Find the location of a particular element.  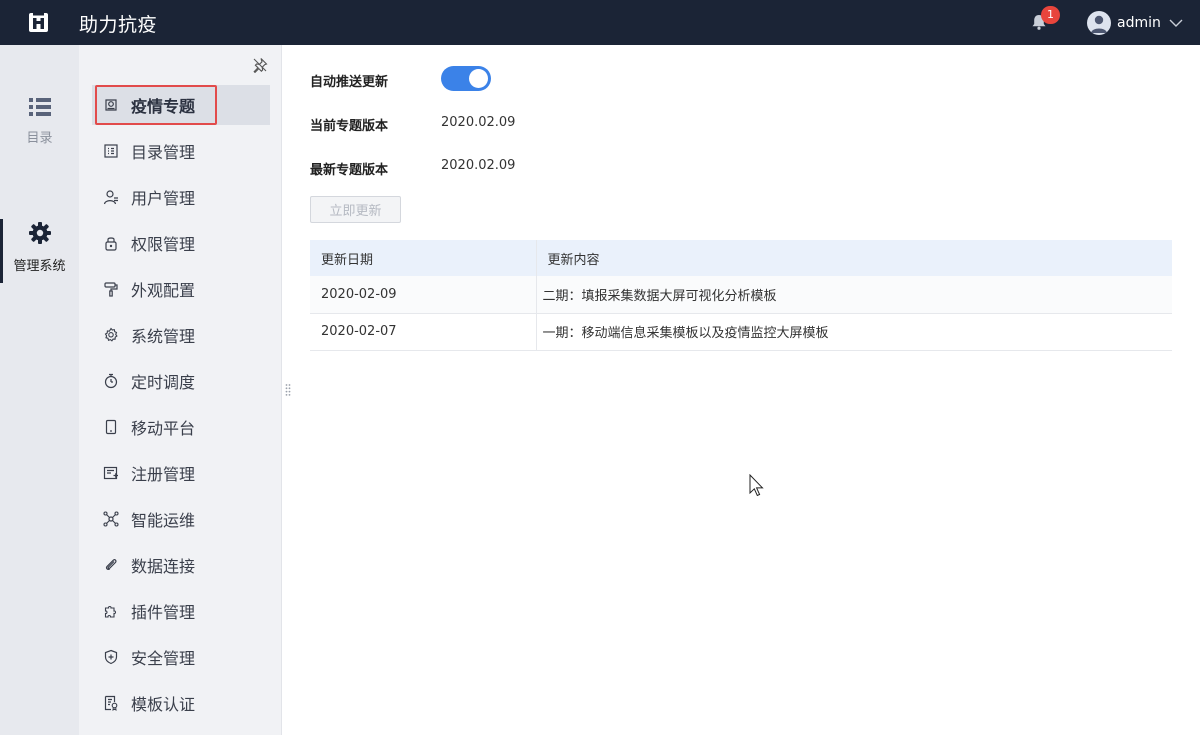

sidebar-item-registration: 注册管理 is located at coordinates (181, 473).